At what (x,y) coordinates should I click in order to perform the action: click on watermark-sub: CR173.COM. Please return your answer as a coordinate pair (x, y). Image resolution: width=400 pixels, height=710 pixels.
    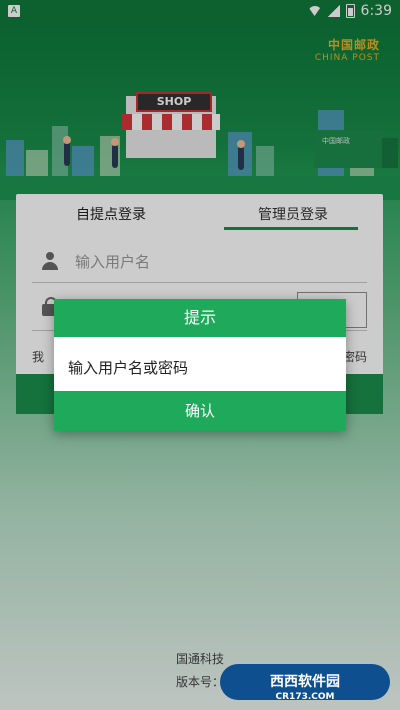
    Looking at the image, I should click on (305, 697).